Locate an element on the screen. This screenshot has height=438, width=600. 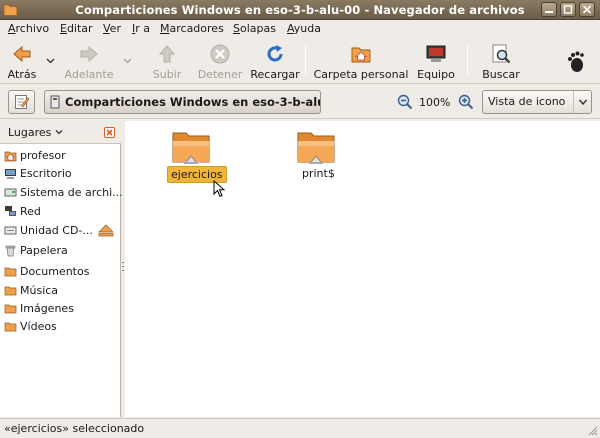
edit-location-icon is located at coordinates (22, 102).